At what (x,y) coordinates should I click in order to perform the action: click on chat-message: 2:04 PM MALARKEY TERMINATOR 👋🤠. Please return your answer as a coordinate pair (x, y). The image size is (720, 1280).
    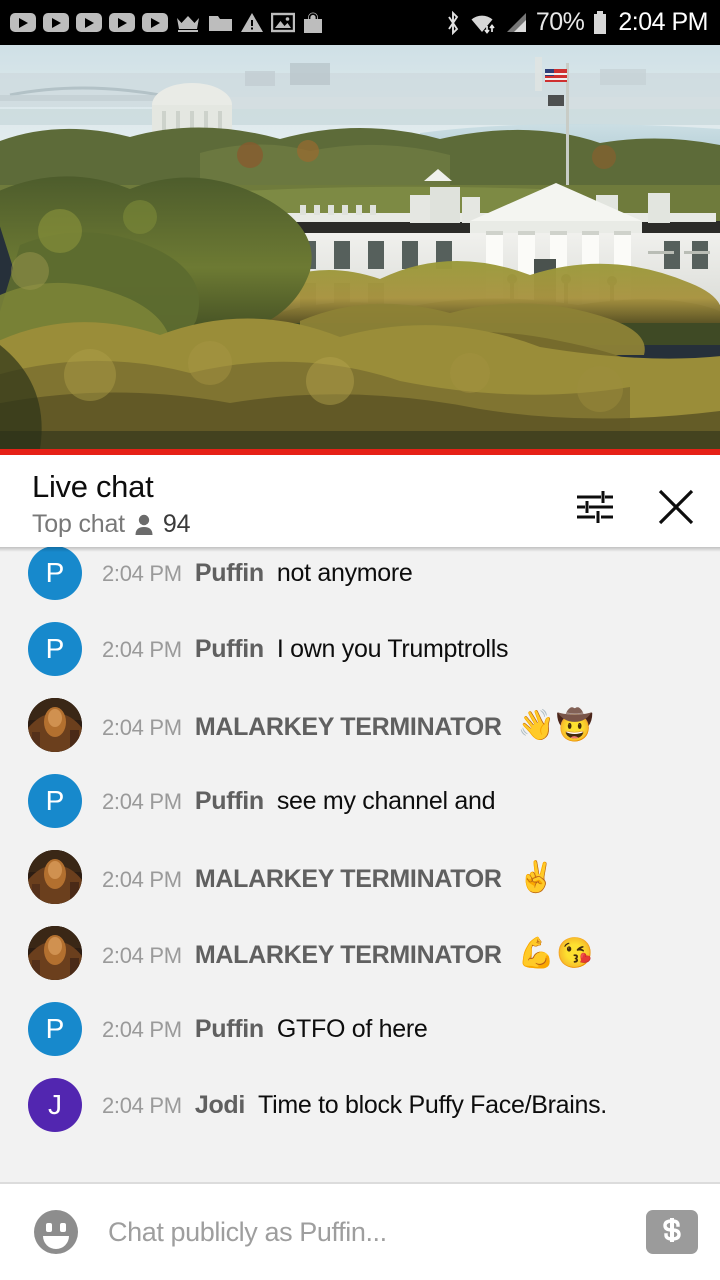
    Looking at the image, I should click on (360, 725).